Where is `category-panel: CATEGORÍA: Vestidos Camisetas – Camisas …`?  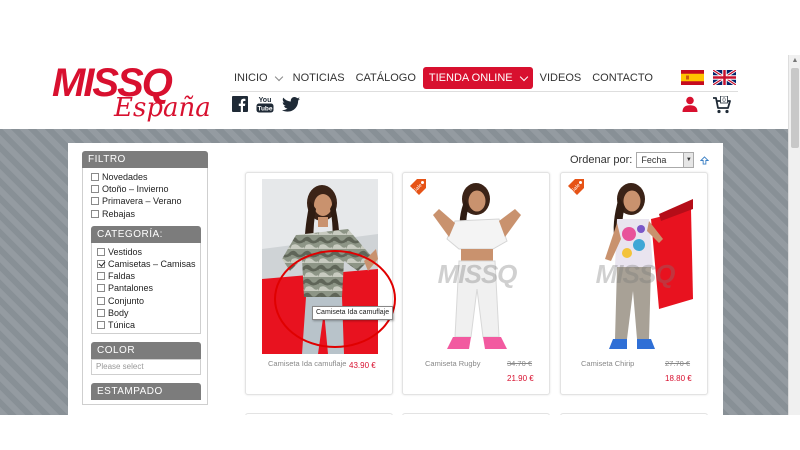 category-panel: CATEGORÍA: Vestidos Camisetas – Camisas … is located at coordinates (146, 280).